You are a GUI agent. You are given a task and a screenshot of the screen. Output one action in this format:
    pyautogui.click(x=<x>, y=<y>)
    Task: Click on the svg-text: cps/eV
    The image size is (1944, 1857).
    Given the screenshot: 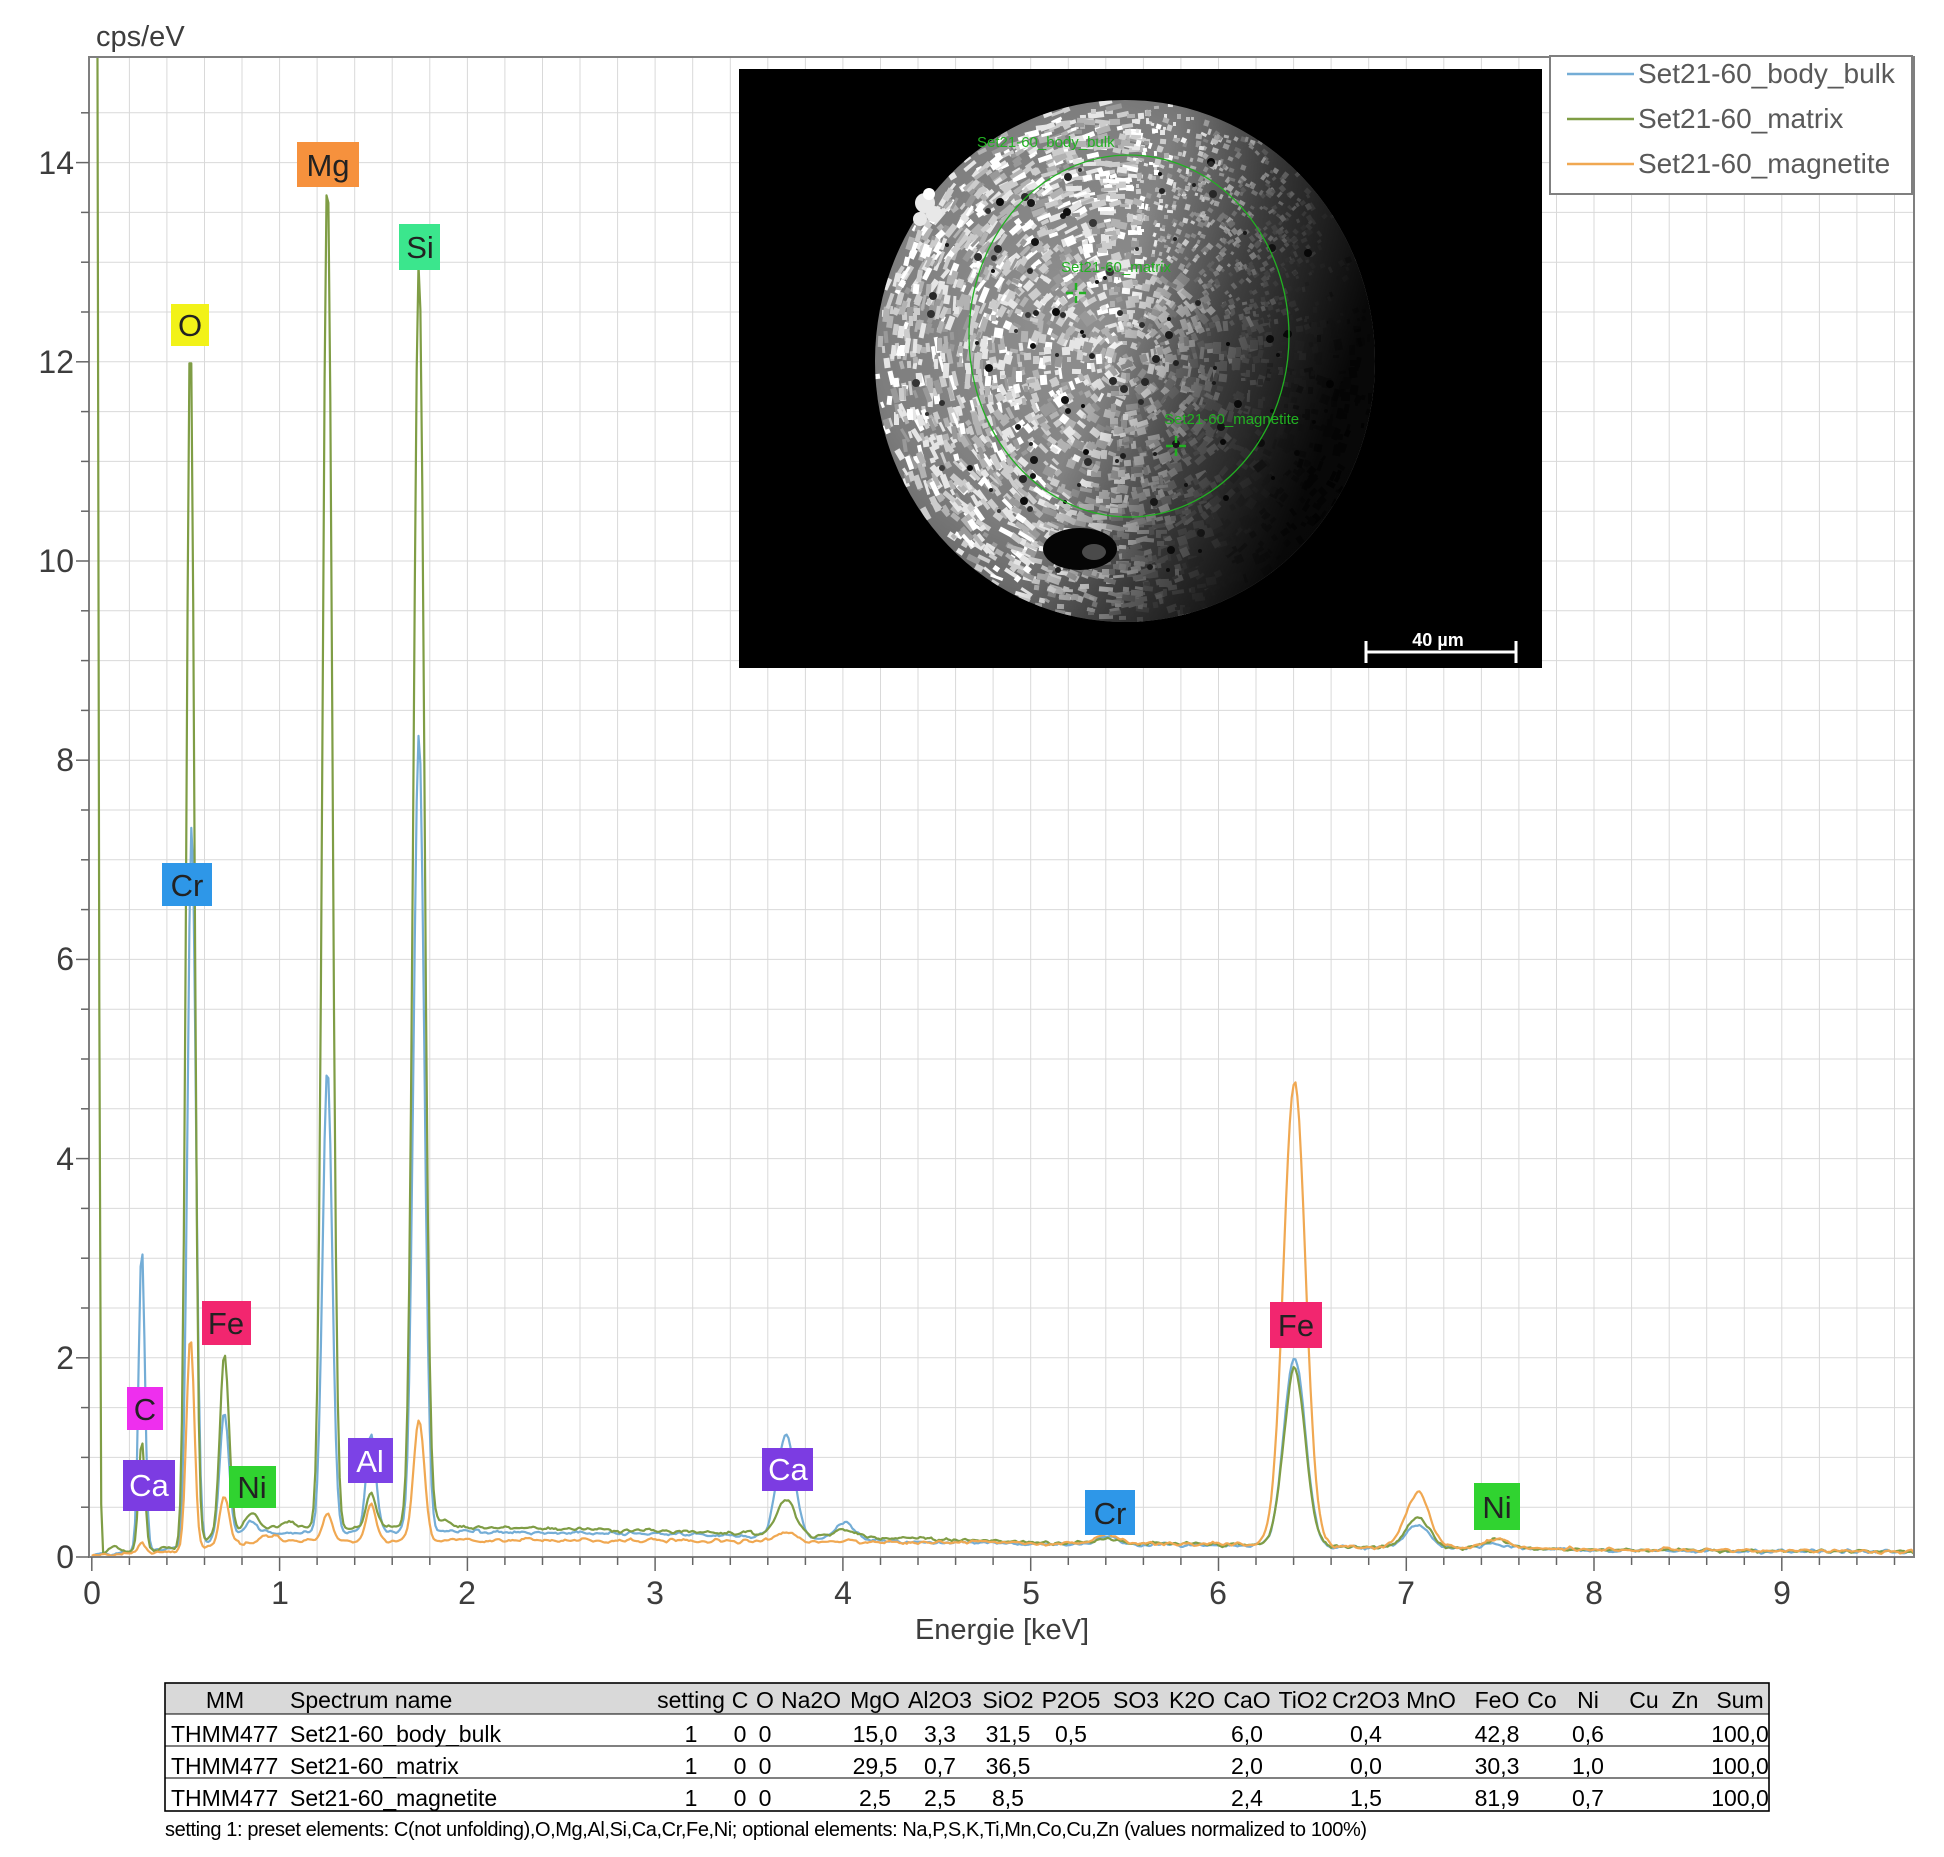 What is the action you would take?
    pyautogui.click(x=140, y=37)
    